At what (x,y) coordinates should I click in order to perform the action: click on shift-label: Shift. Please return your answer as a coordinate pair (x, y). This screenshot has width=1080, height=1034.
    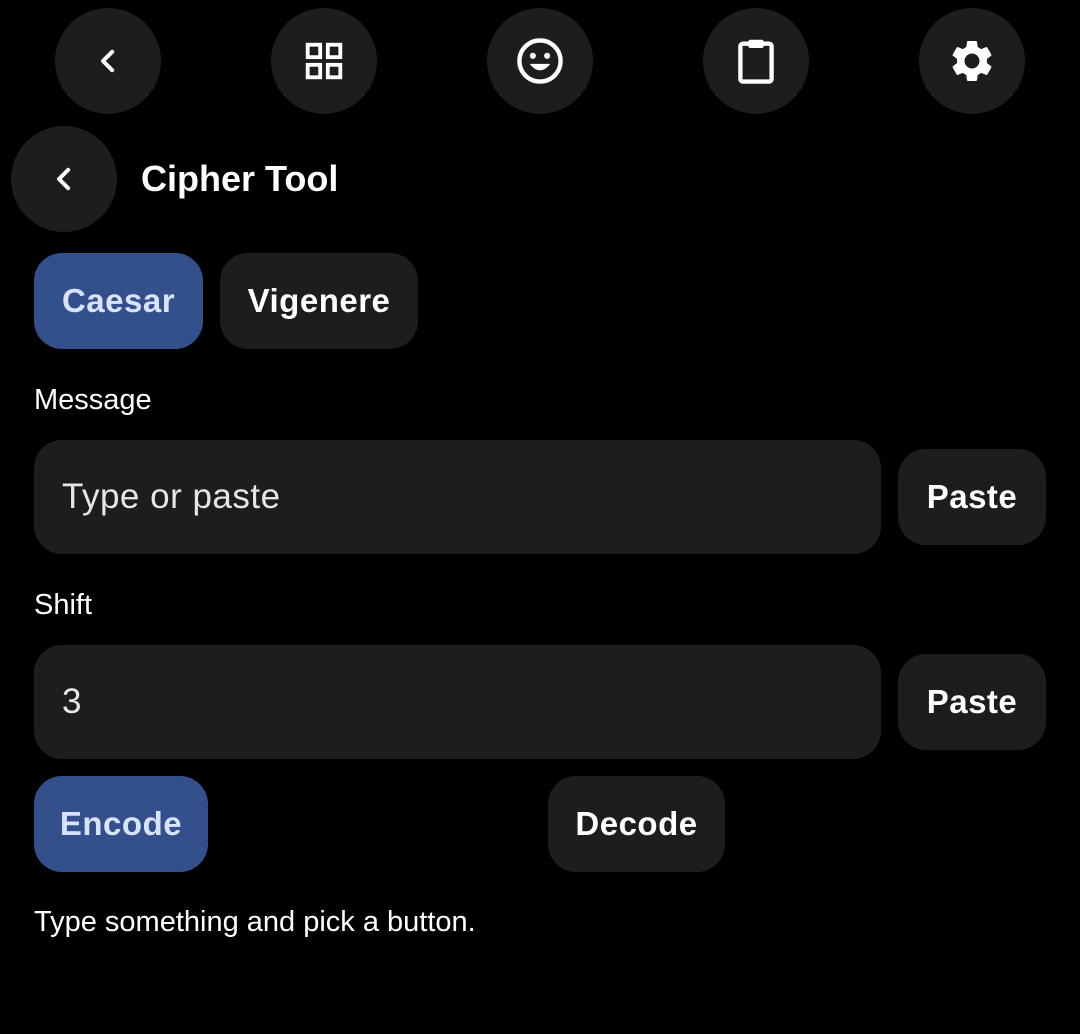
    Looking at the image, I should click on (63, 605).